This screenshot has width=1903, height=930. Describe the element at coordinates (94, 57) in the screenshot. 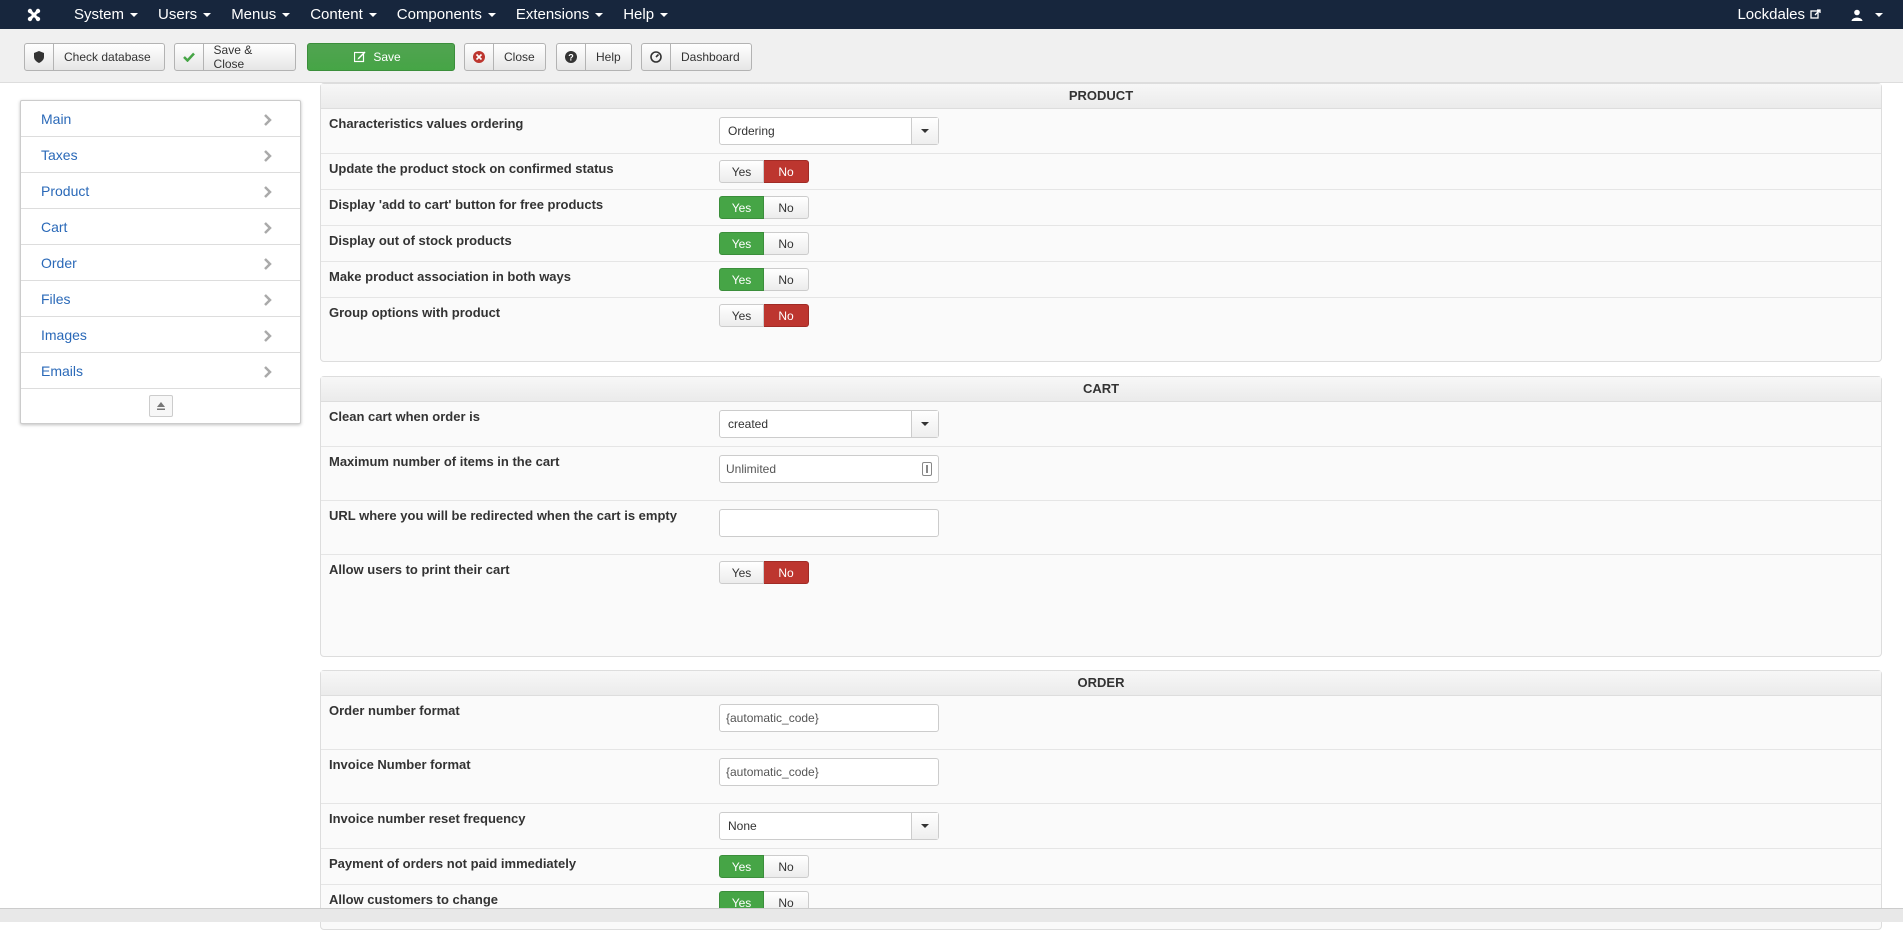

I see `check-database-button: Check database` at that location.